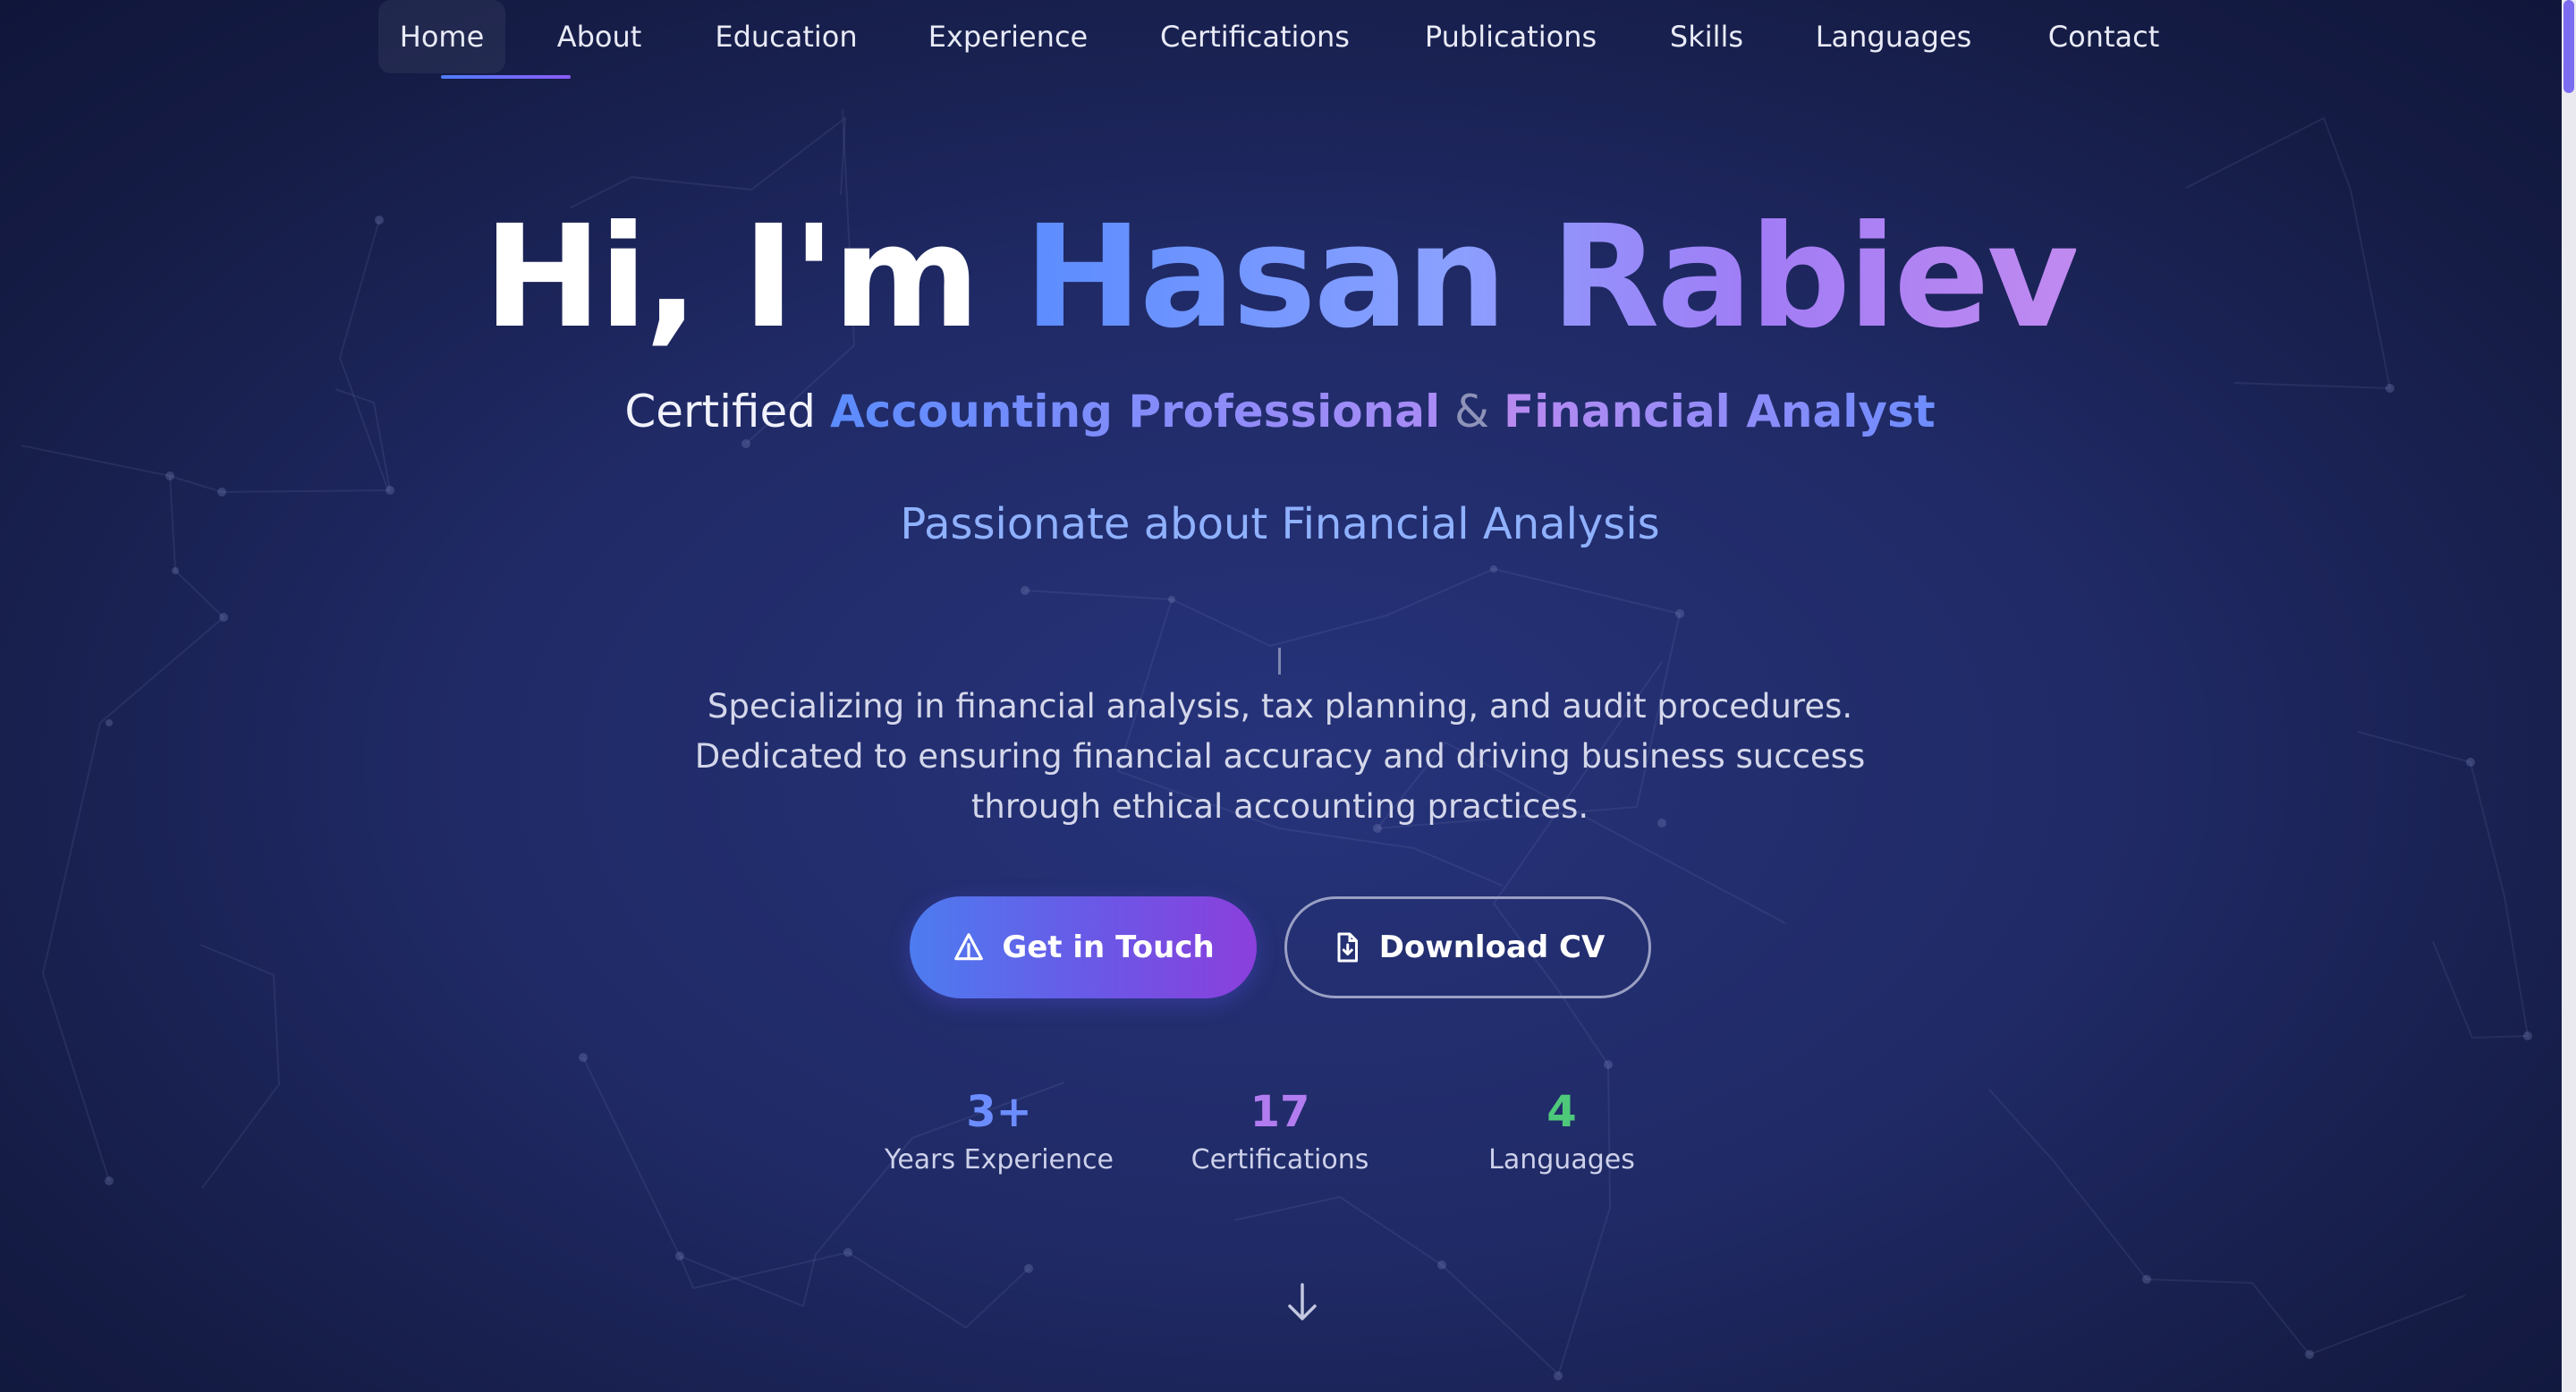  I want to click on nav-item-home: Home, so click(441, 36).